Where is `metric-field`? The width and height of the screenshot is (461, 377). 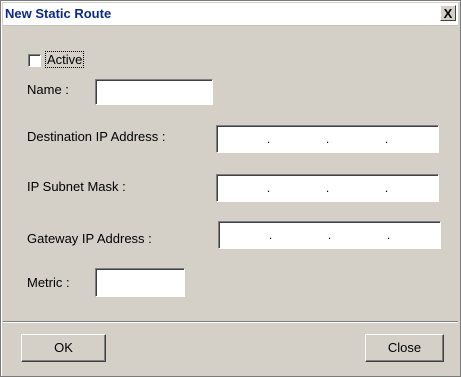
metric-field is located at coordinates (140, 282).